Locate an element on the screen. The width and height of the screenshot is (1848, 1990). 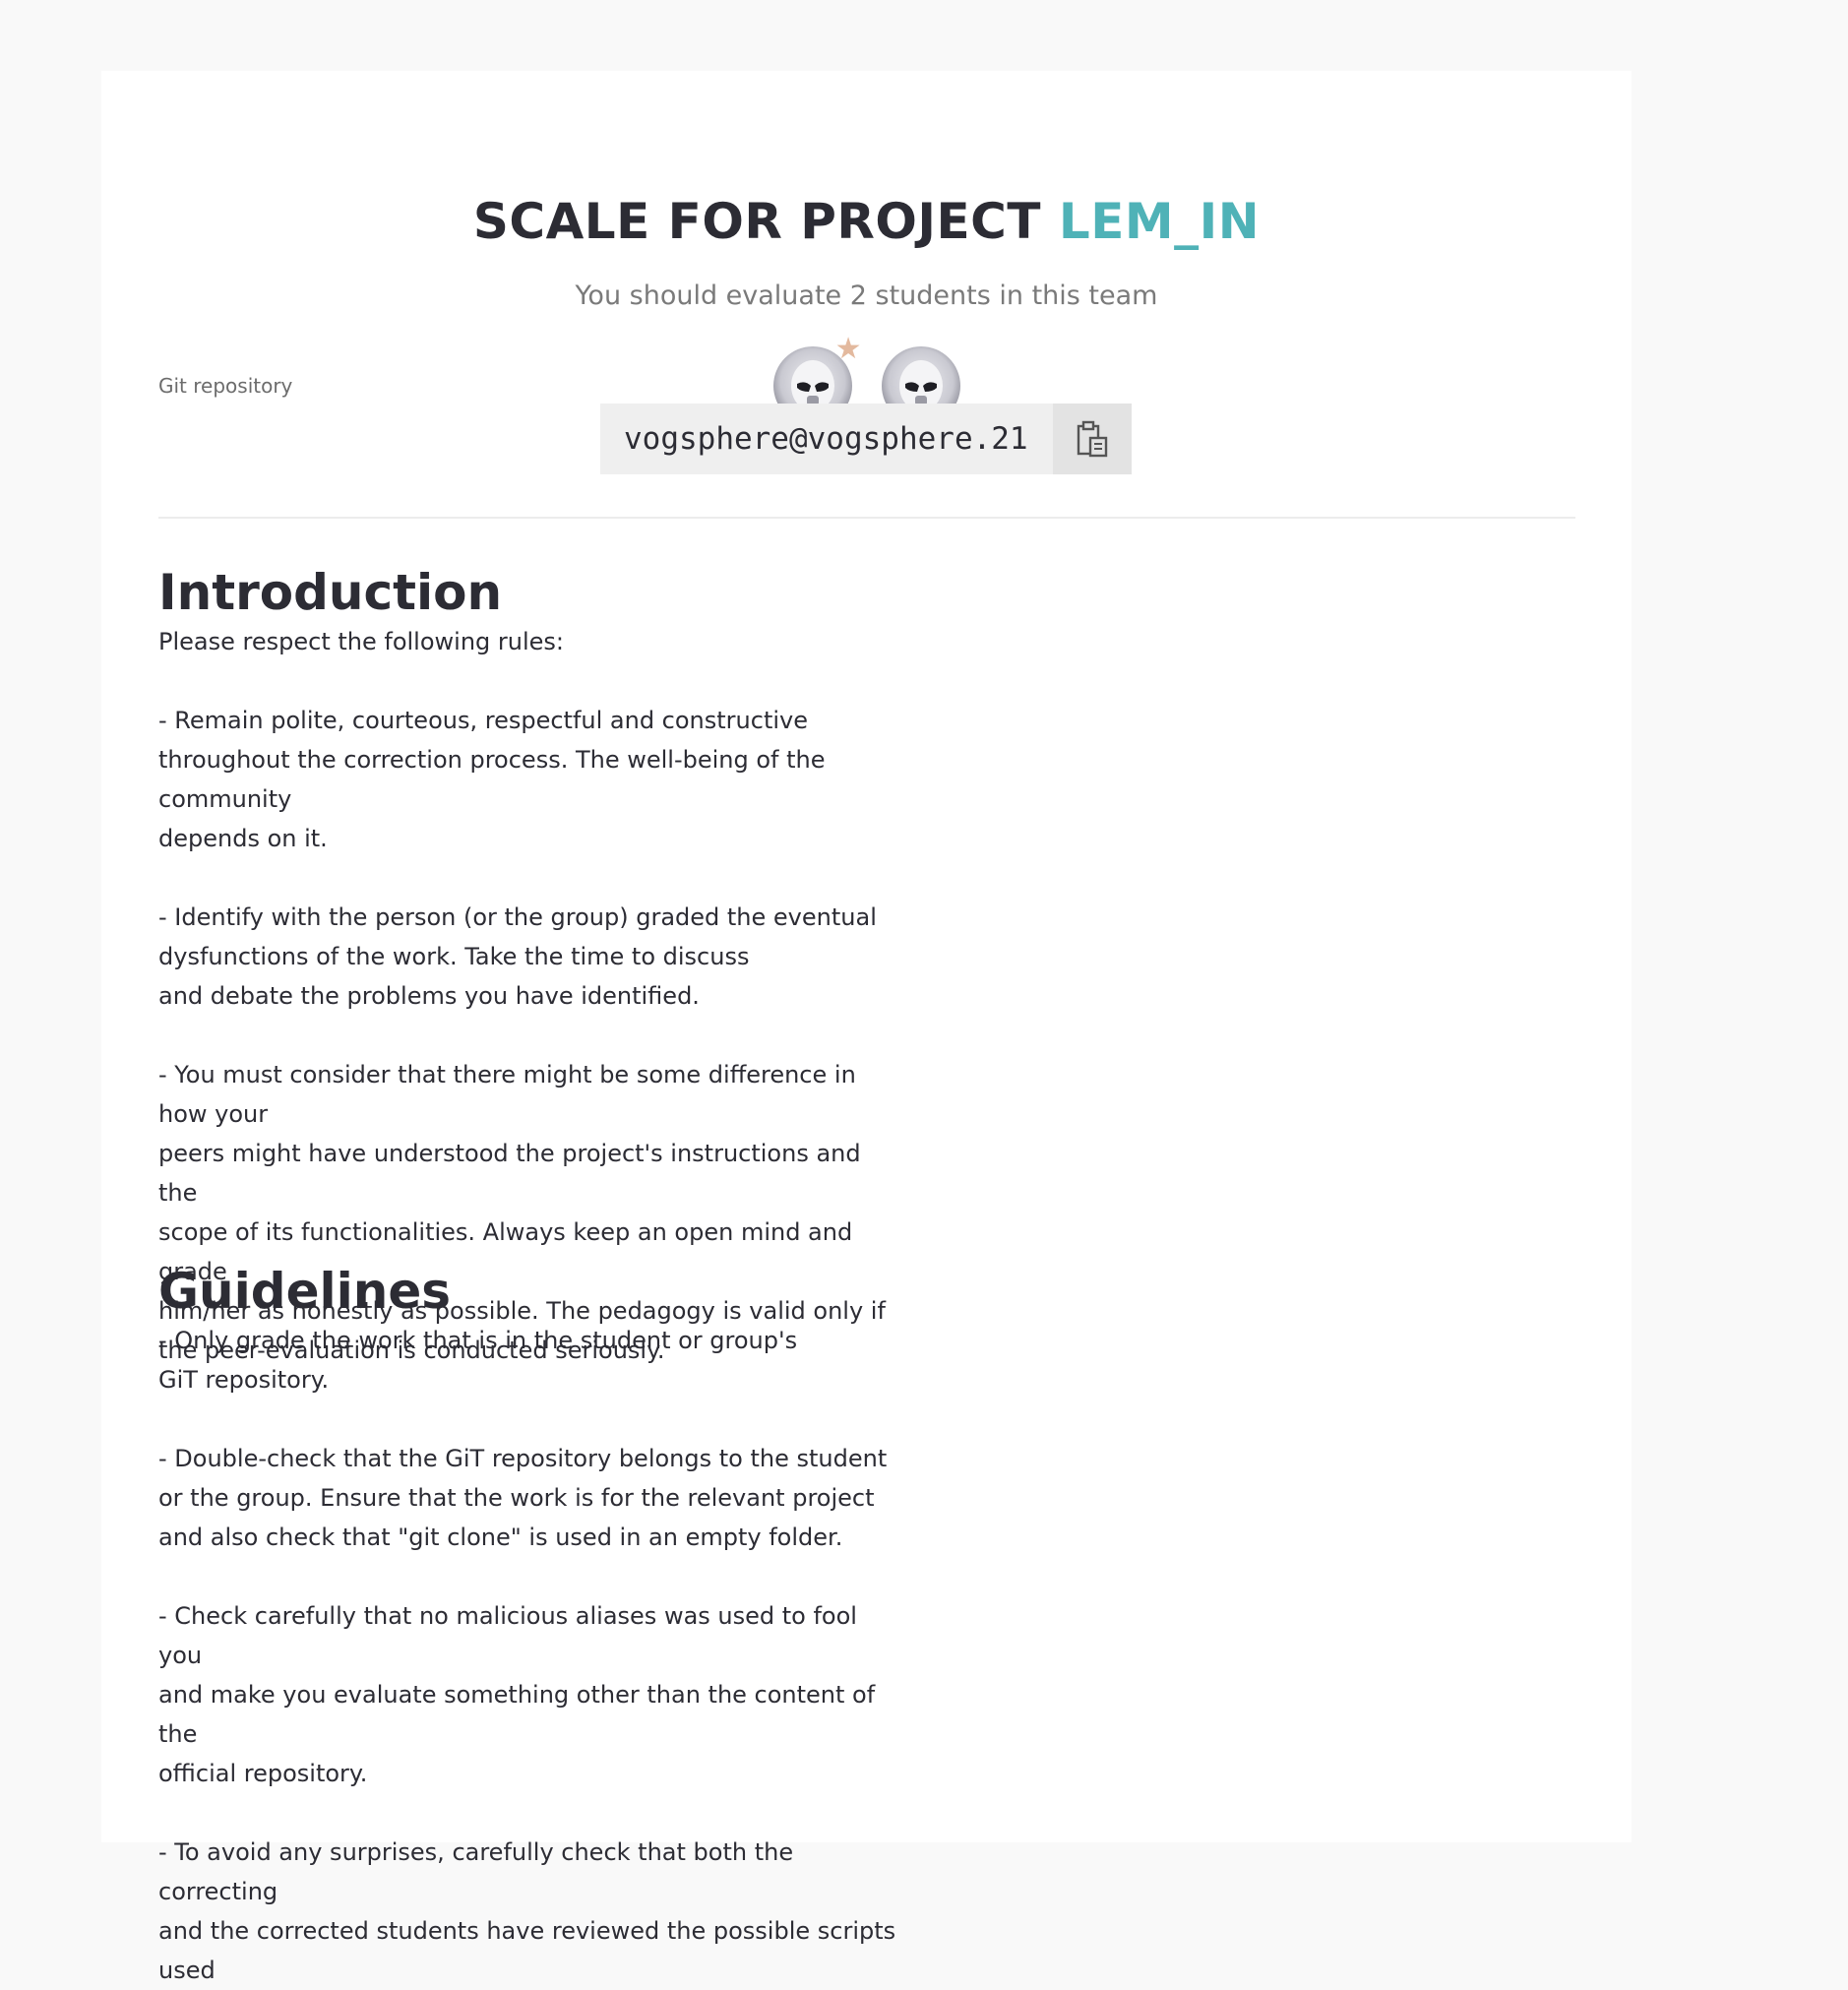
section-divider is located at coordinates (866, 518).